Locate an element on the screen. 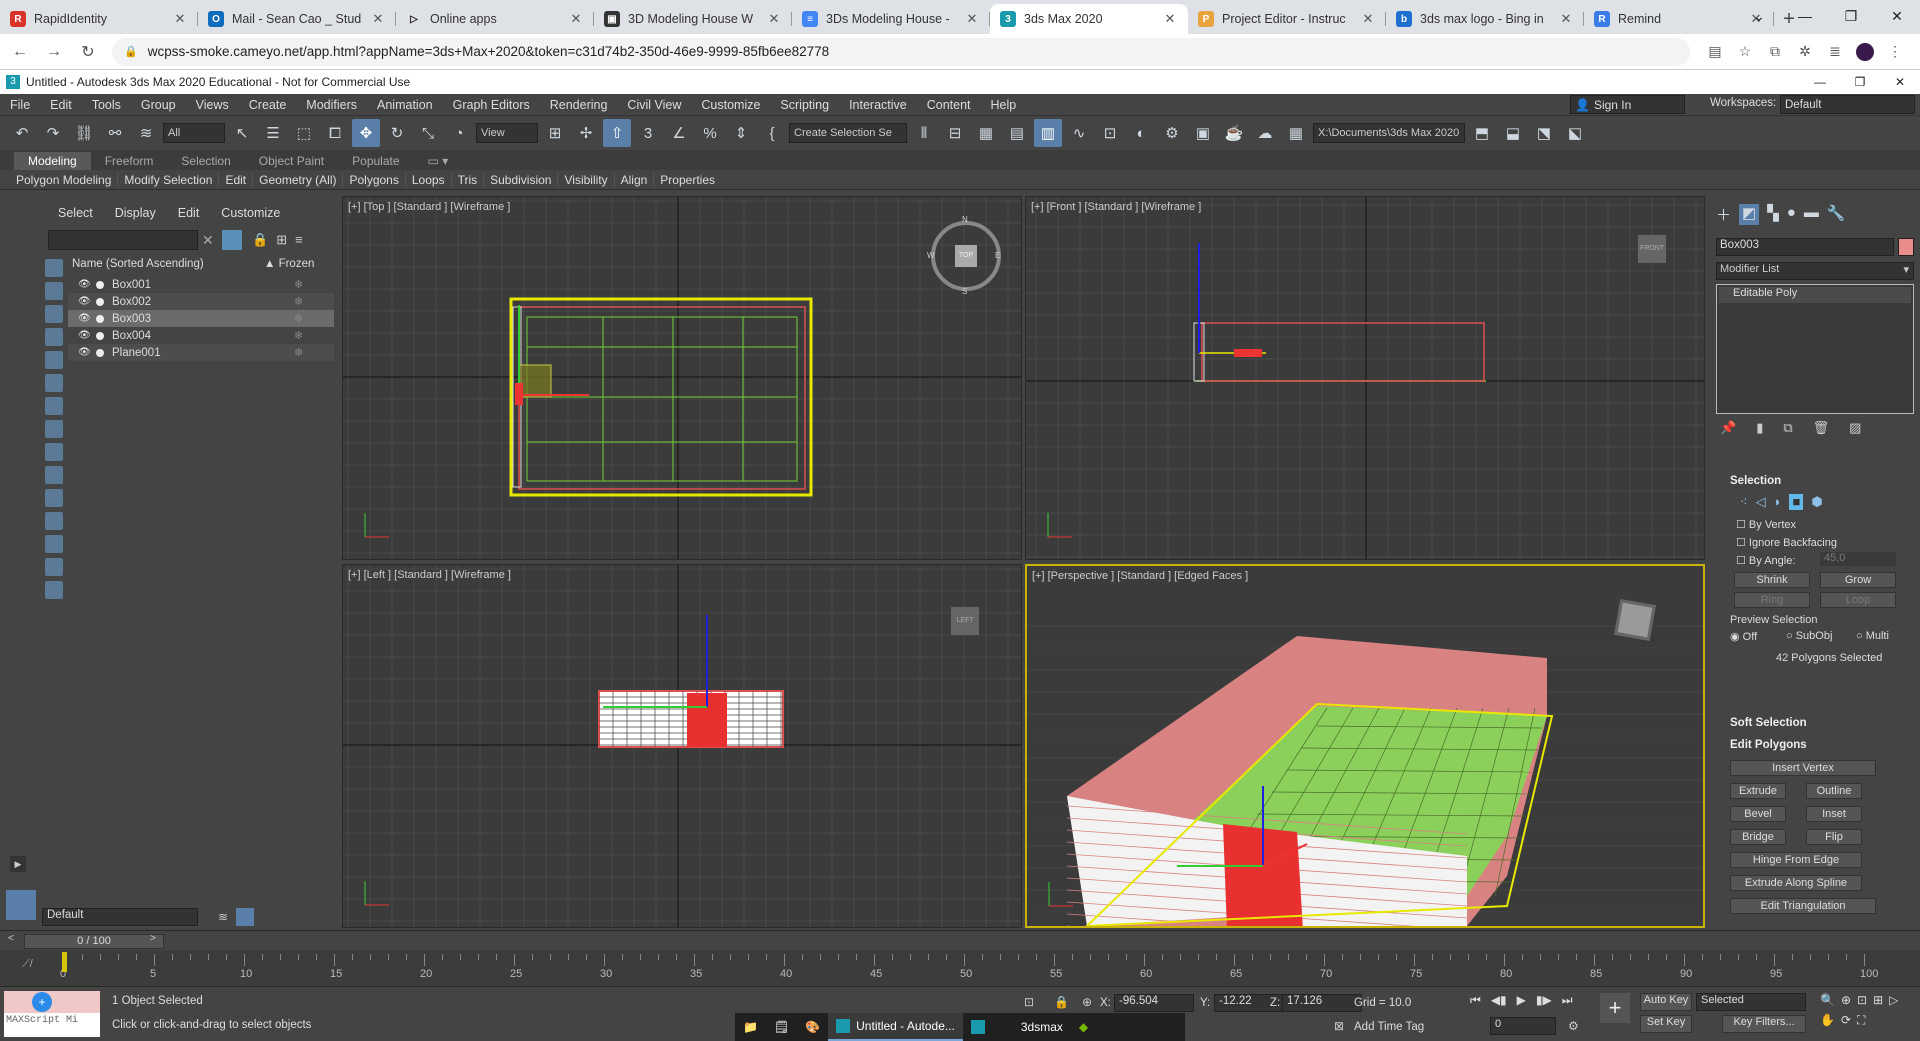  maximize-viewport-icon: ⛶ is located at coordinates (1861, 1020).